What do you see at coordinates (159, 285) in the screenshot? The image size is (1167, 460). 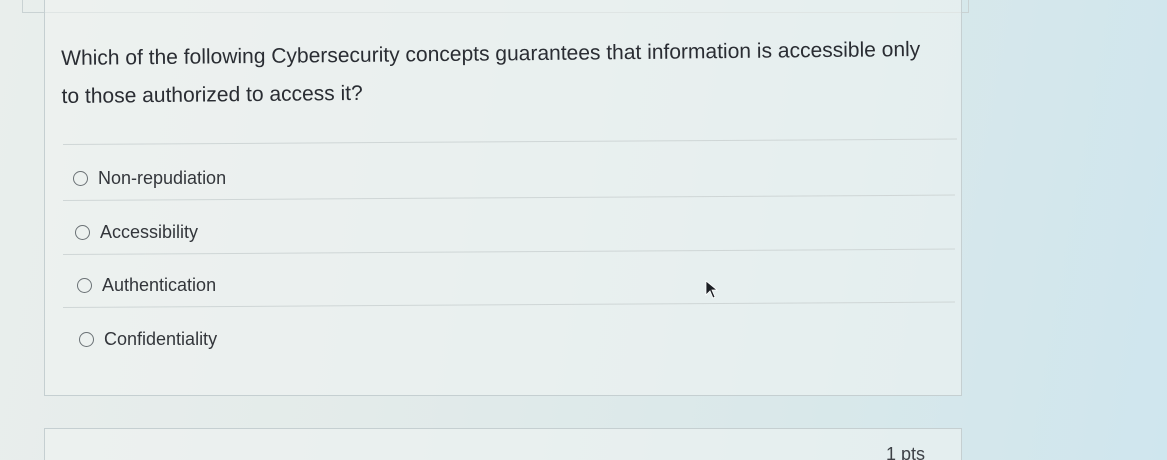 I see `option-label: Authentication` at bounding box center [159, 285].